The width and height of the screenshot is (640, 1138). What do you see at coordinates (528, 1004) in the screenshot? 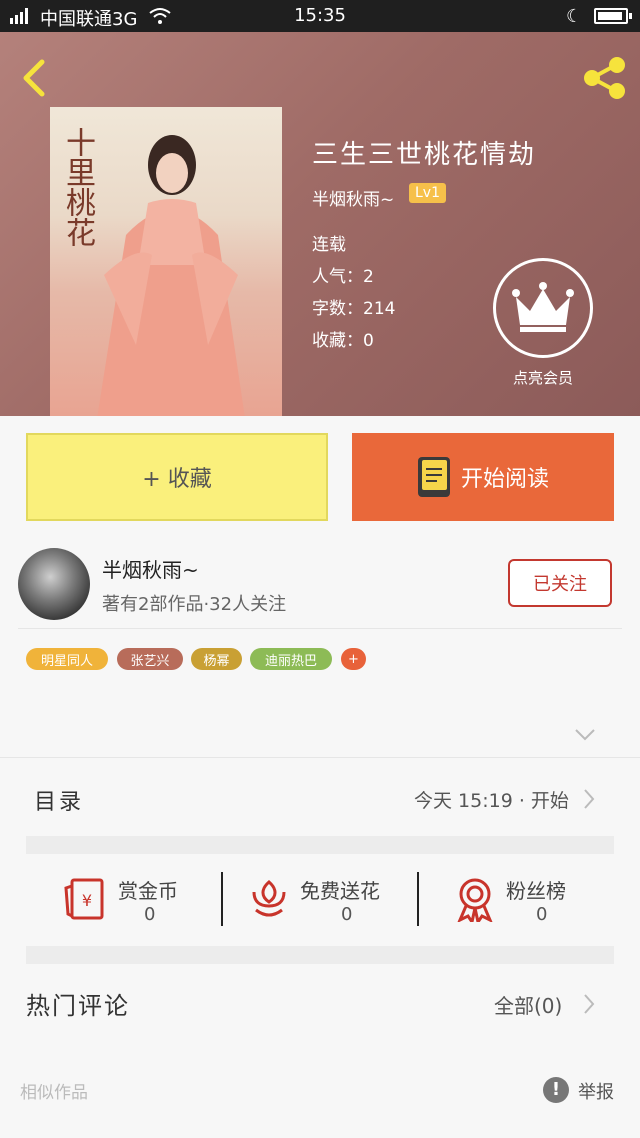
I see `all-comments-link: 全部(0)` at bounding box center [528, 1004].